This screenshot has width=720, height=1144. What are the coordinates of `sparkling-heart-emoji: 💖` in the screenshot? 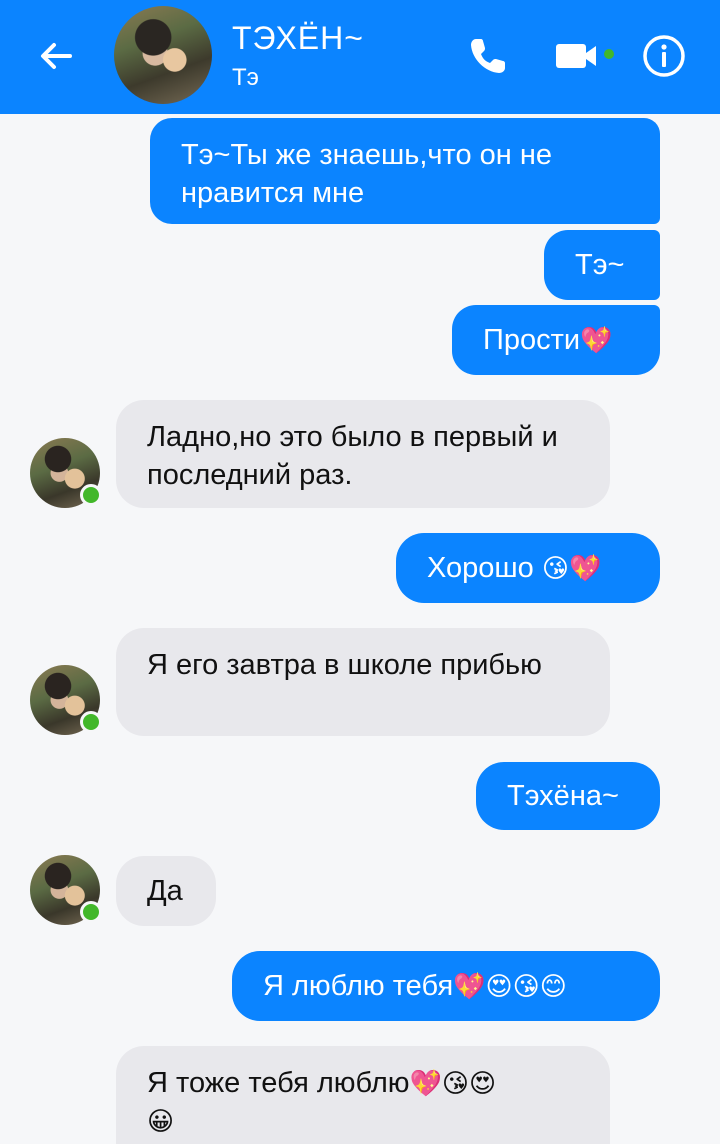 It's located at (596, 340).